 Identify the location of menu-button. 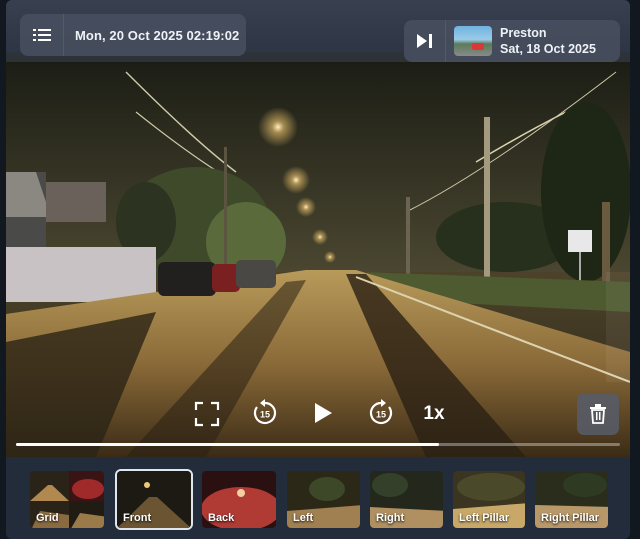
(42, 35).